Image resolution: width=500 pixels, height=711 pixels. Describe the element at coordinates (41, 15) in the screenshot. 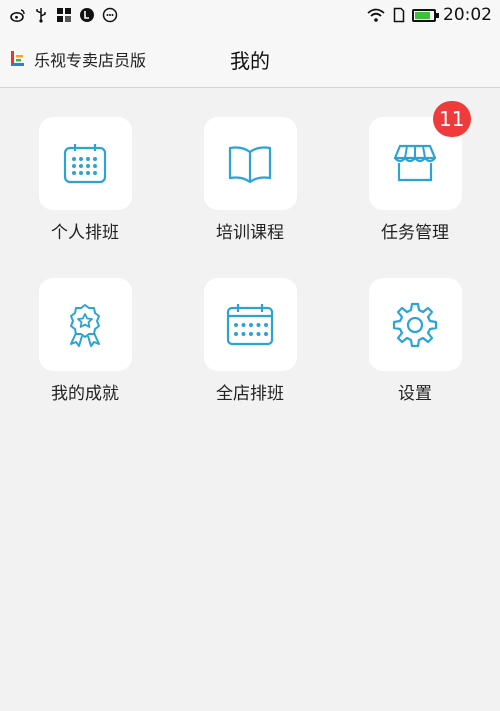

I see `usb-icon` at that location.